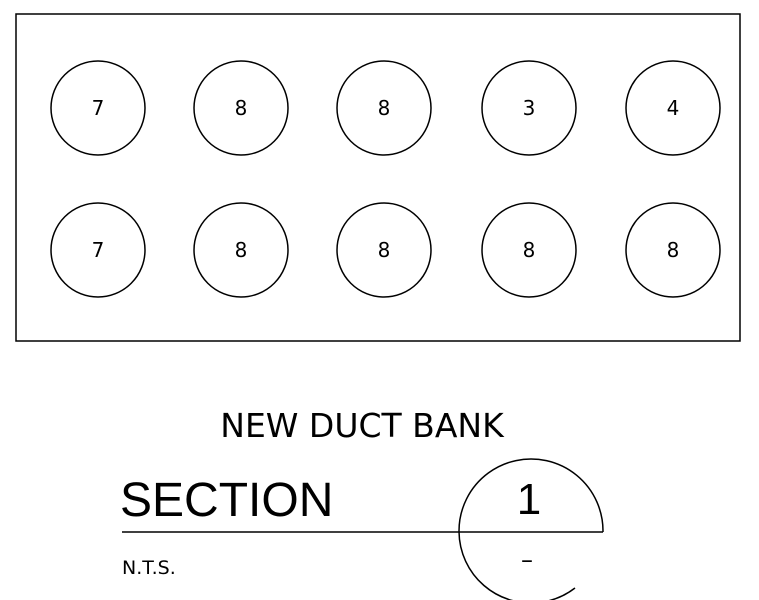 Image resolution: width=759 pixels, height=600 pixels. What do you see at coordinates (673, 108) in the screenshot?
I see `duct-label: 4` at bounding box center [673, 108].